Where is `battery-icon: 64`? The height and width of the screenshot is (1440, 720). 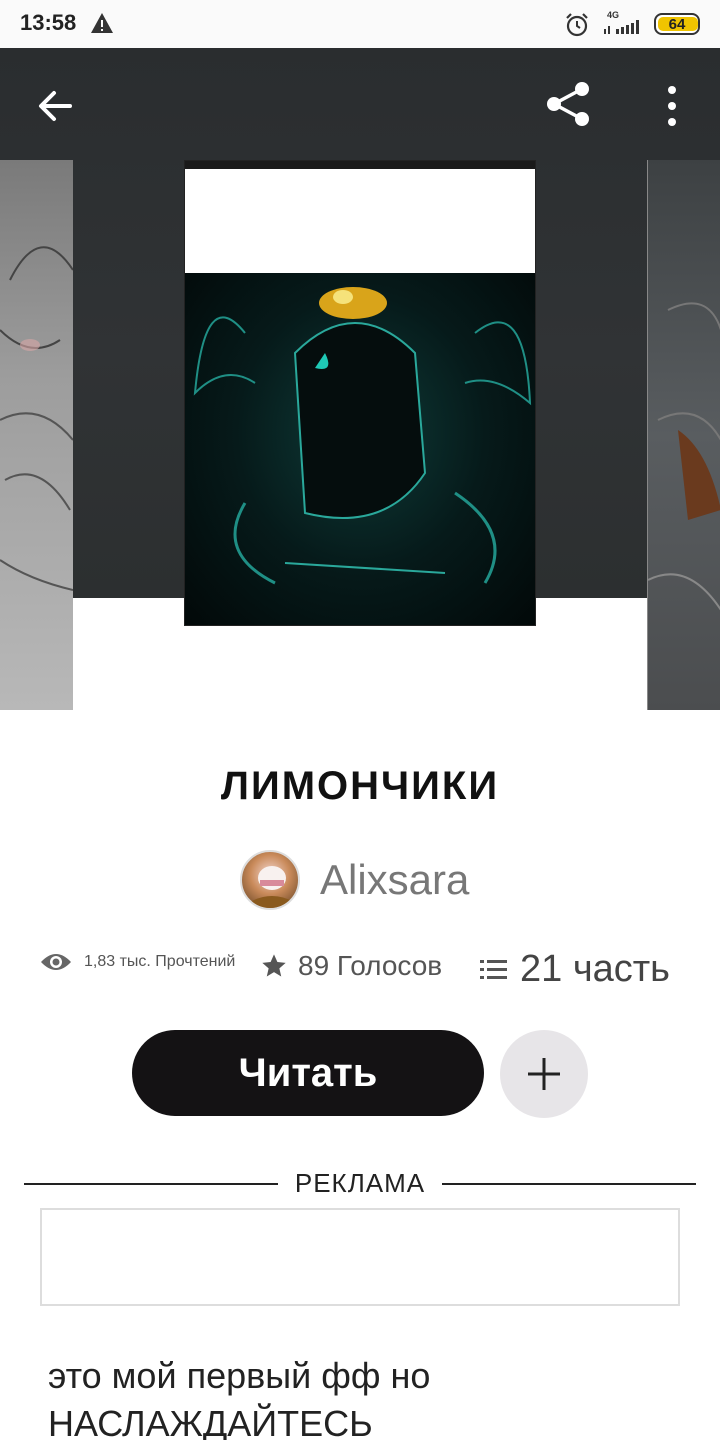 battery-icon: 64 is located at coordinates (677, 24).